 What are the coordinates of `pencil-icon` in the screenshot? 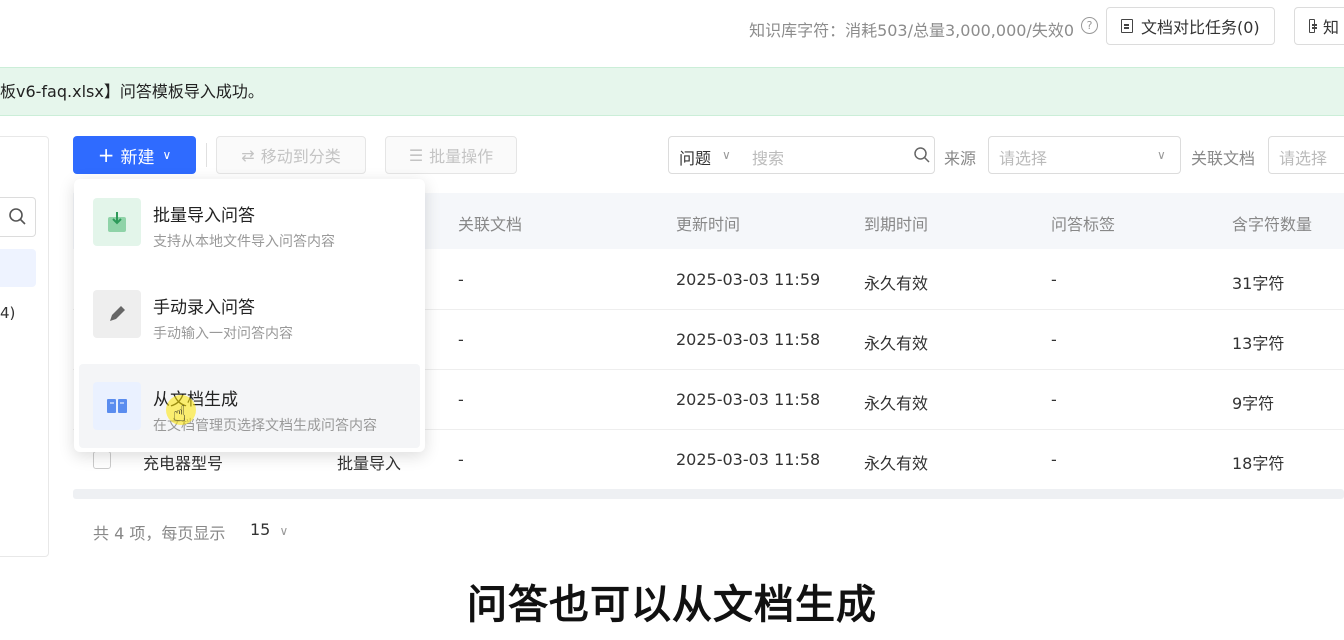 It's located at (117, 314).